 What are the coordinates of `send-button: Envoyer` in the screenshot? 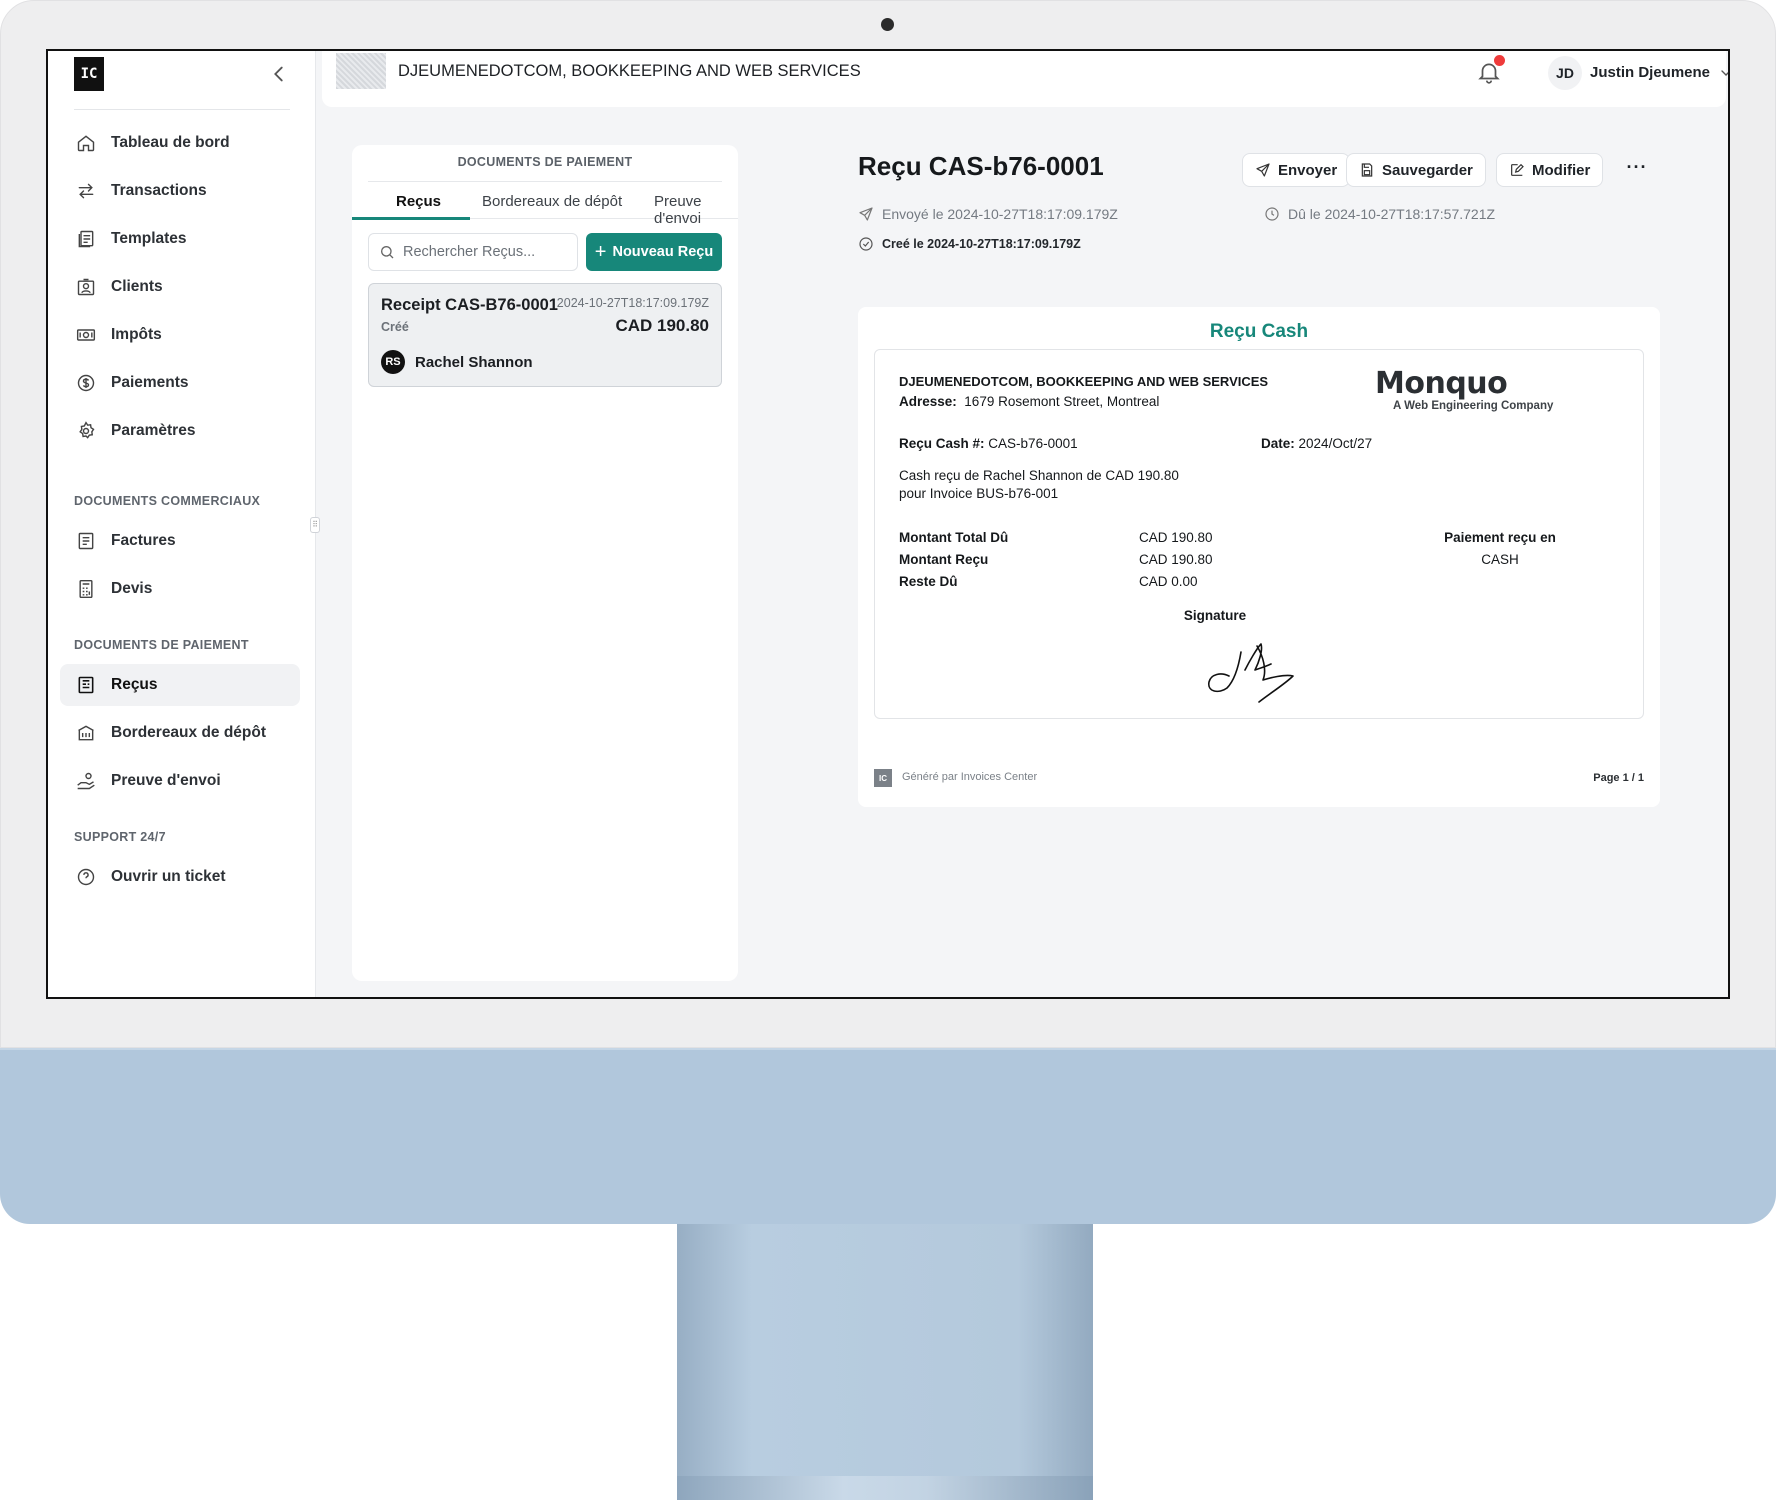 It's located at (1296, 170).